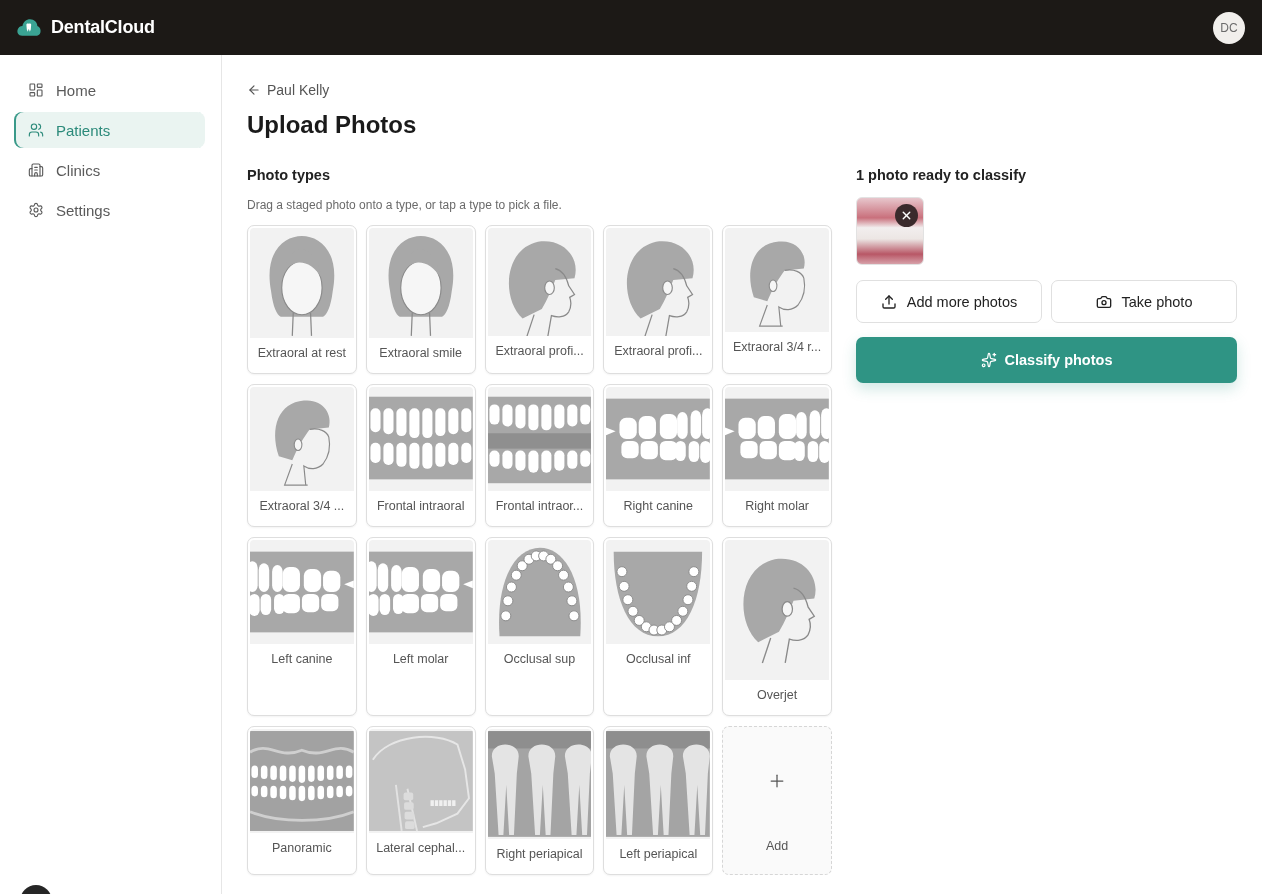 This screenshot has height=894, width=1262. I want to click on nav-item: Clinics, so click(109, 170).